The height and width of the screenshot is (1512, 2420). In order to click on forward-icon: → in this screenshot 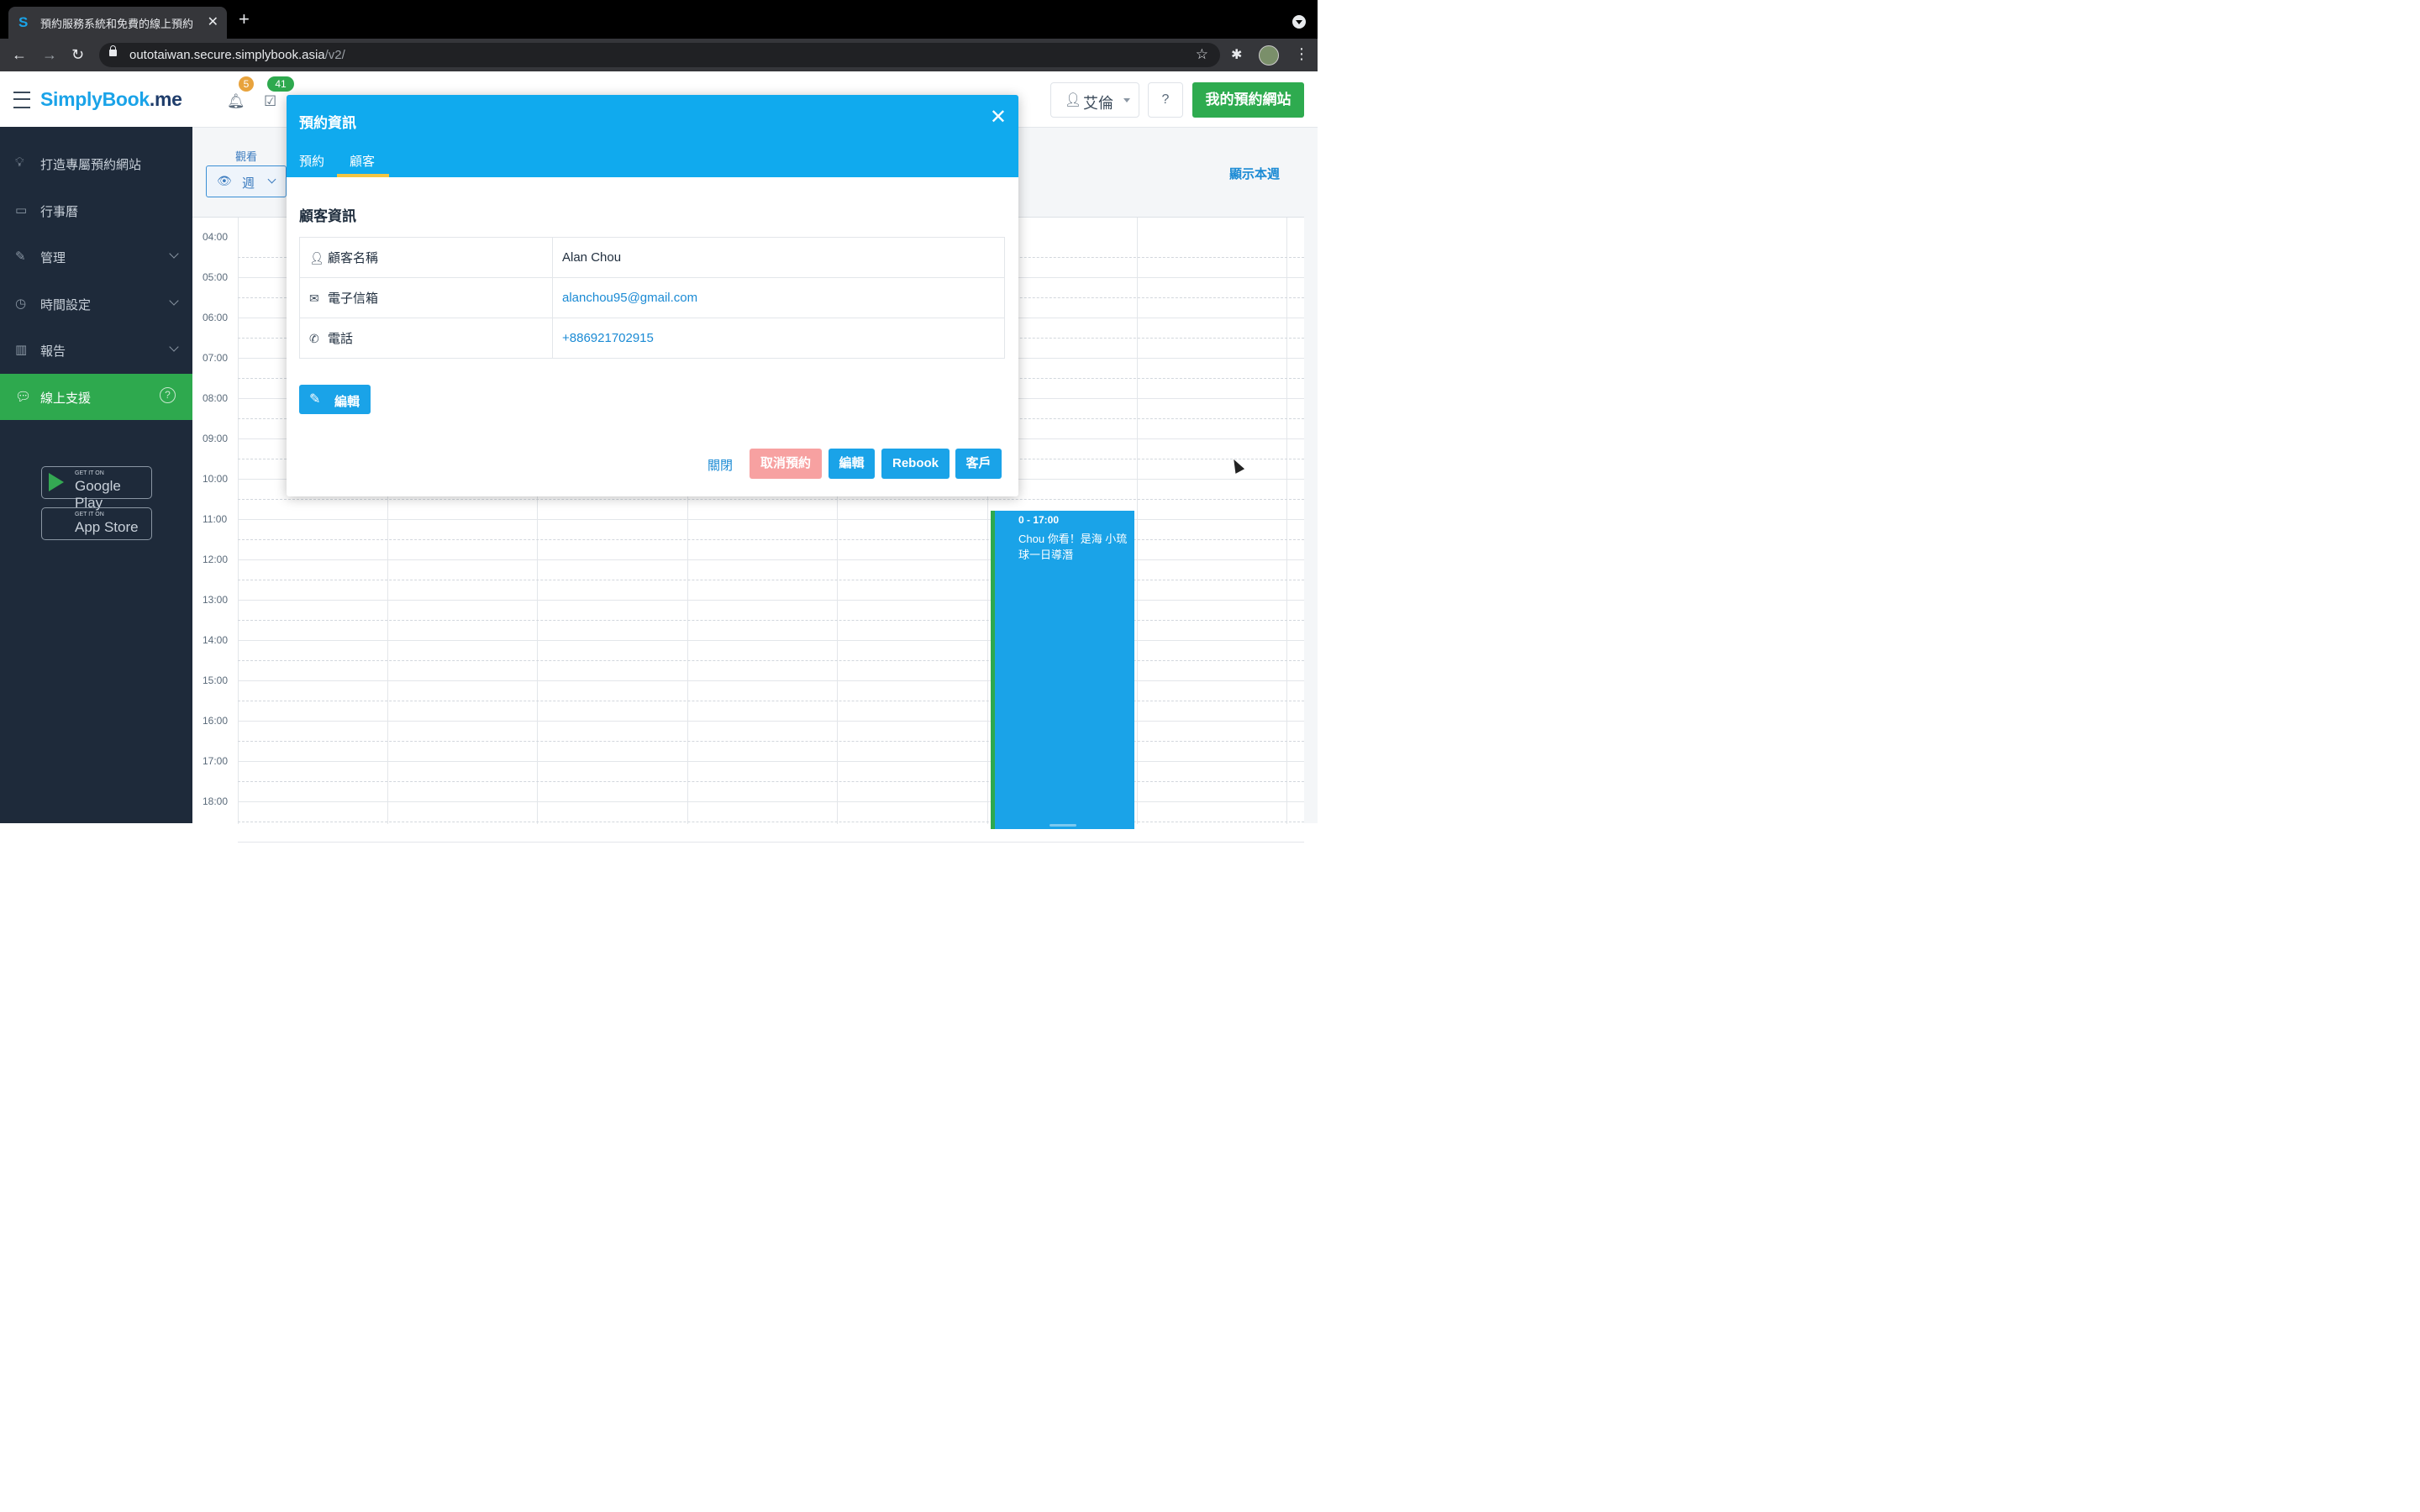, I will do `click(50, 54)`.